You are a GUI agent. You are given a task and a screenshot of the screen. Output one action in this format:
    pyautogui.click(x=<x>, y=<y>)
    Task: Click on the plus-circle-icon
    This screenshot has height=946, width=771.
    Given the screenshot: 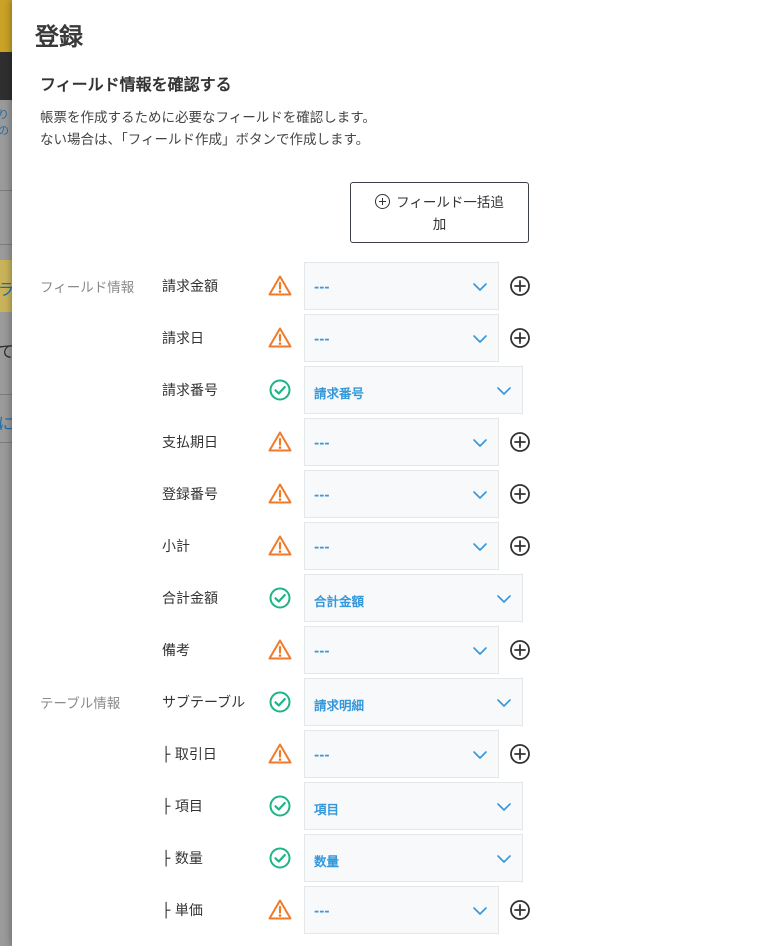 What is the action you would take?
    pyautogui.click(x=383, y=201)
    